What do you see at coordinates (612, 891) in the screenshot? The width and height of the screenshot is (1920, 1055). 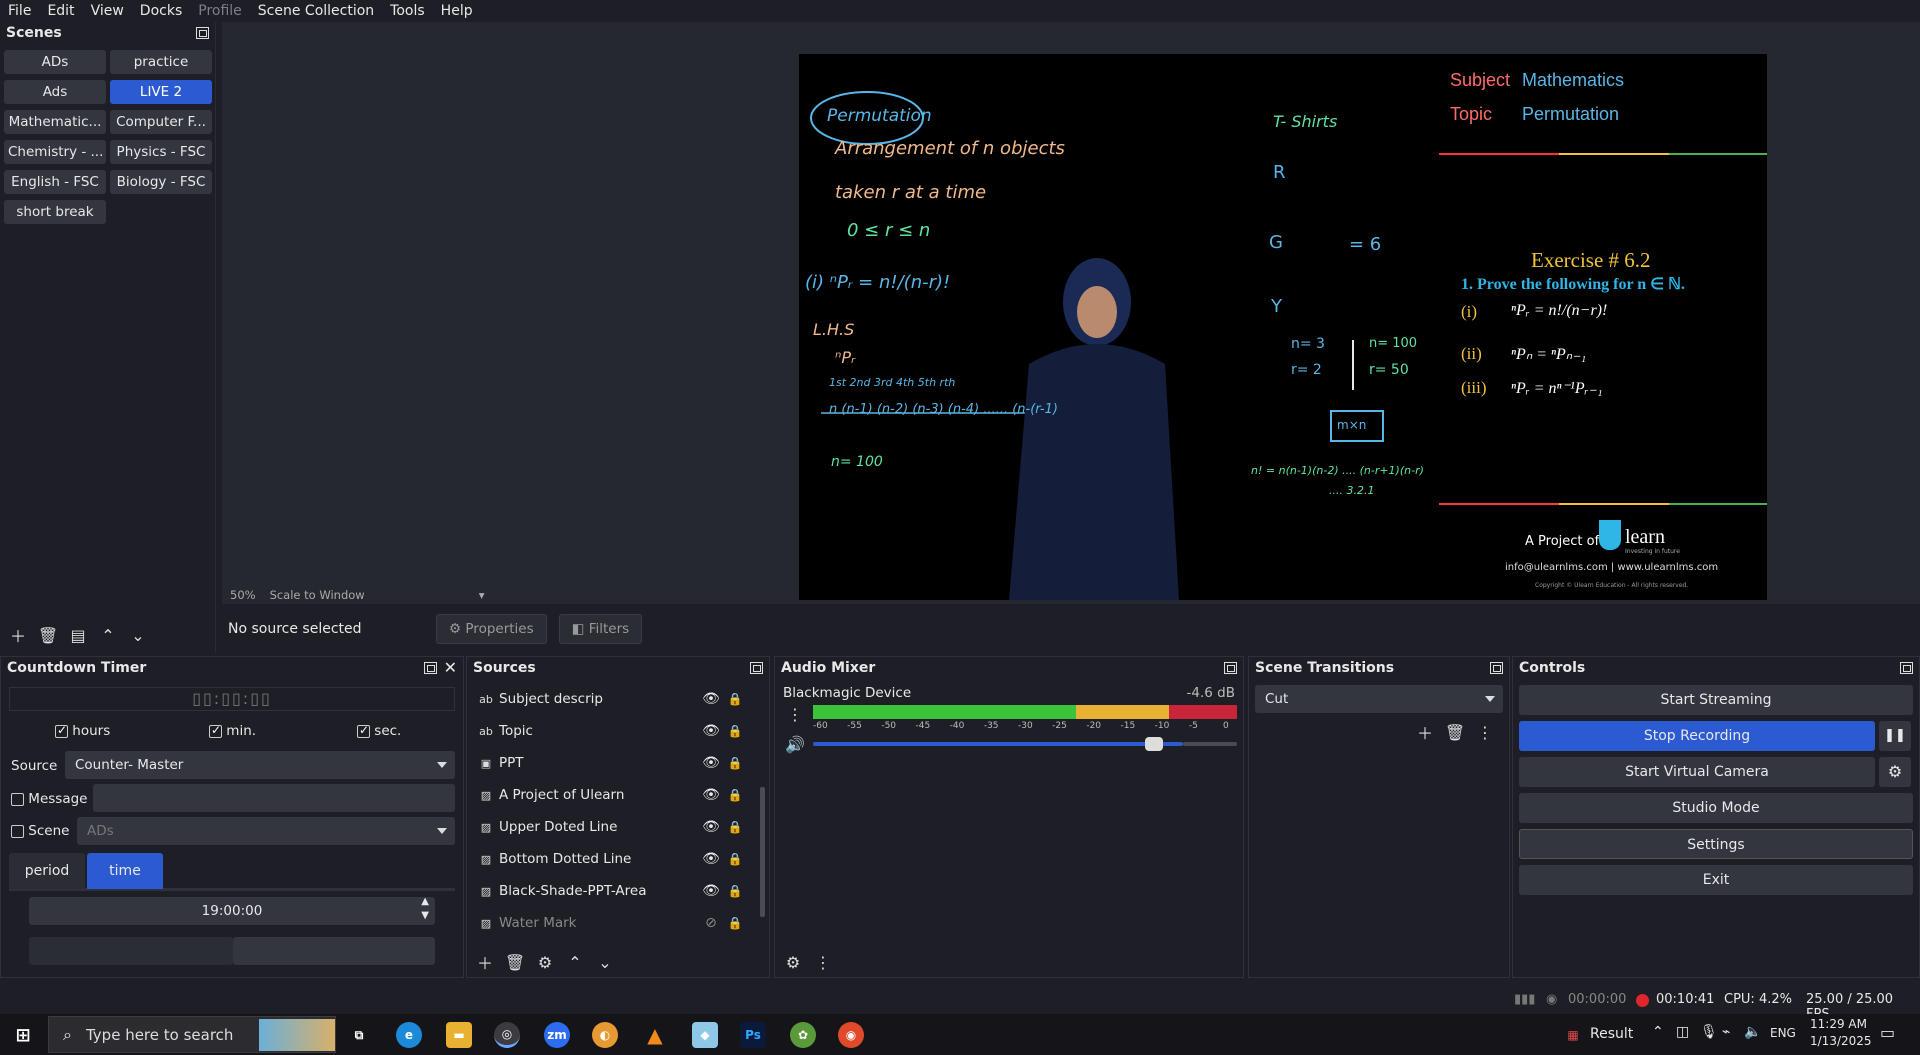 I see `source-item: ▨ Black-Shade-PPT-Area 👁 🔒` at bounding box center [612, 891].